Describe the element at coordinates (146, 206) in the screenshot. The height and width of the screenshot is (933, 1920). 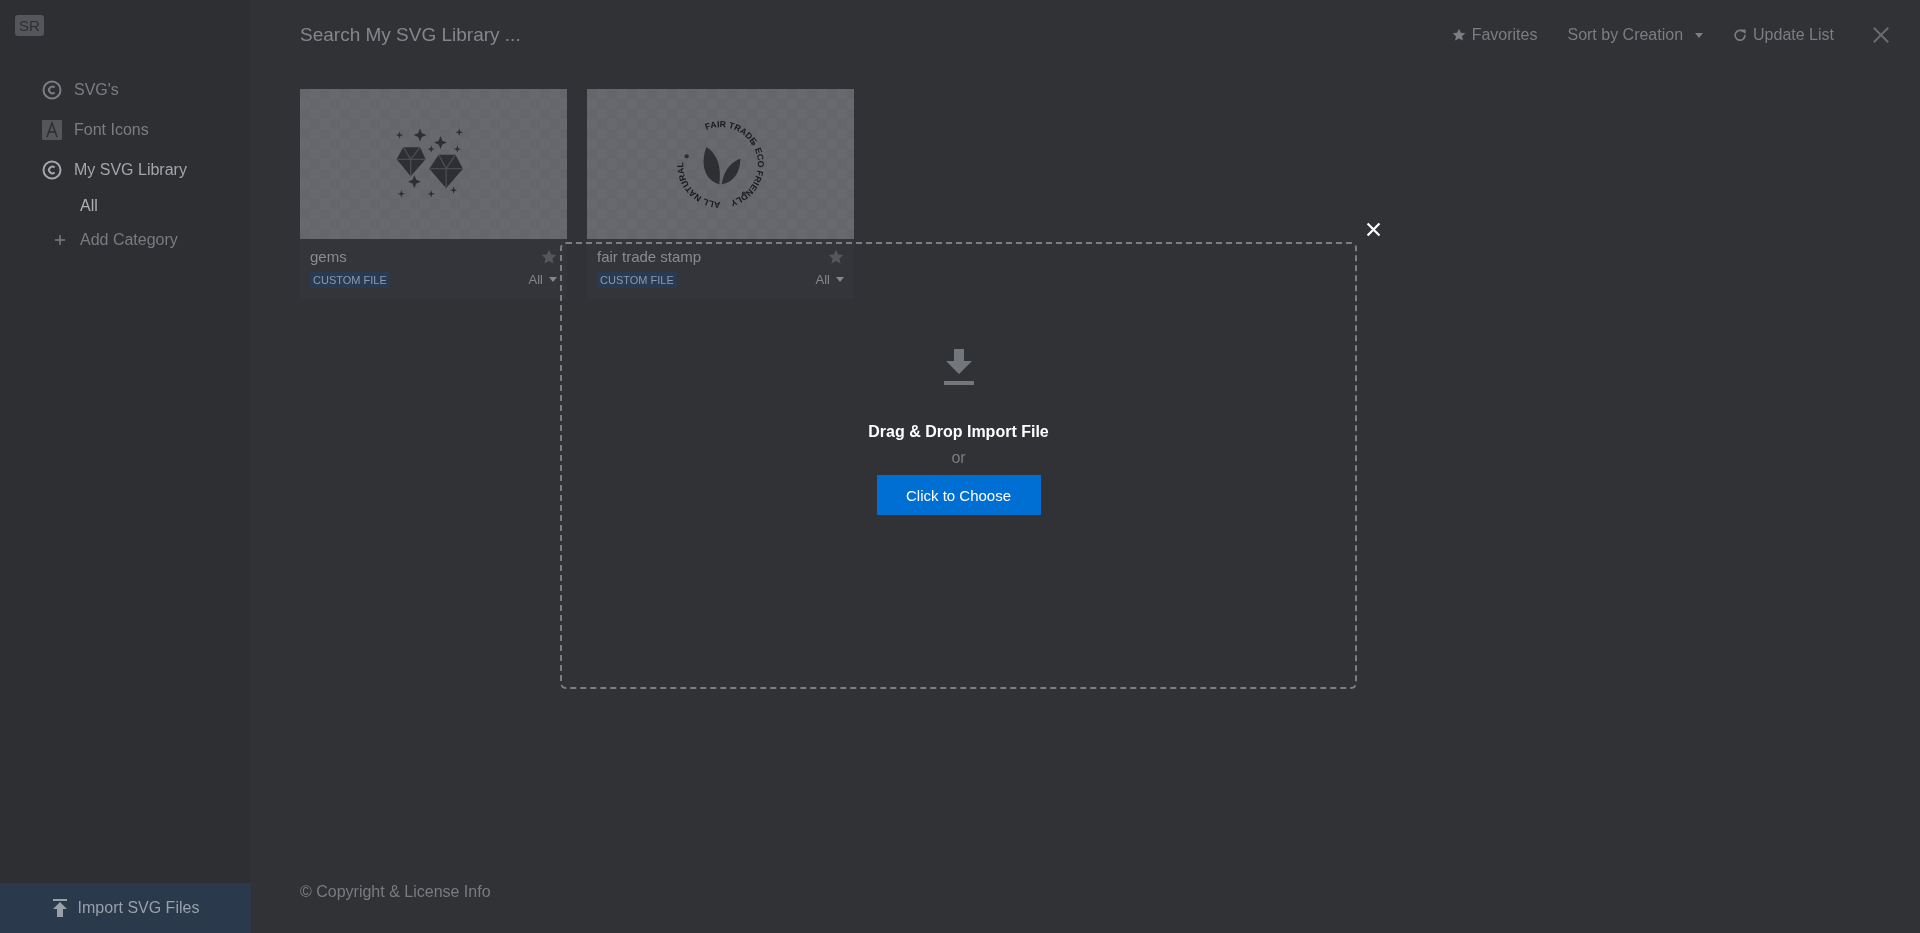
I see `nav-subitem: All` at that location.